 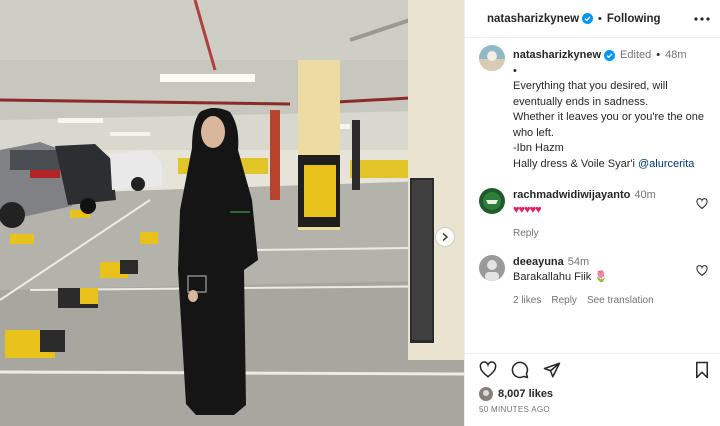 What do you see at coordinates (590, 86) in the screenshot?
I see `caption-line: Everything that you desired, will` at bounding box center [590, 86].